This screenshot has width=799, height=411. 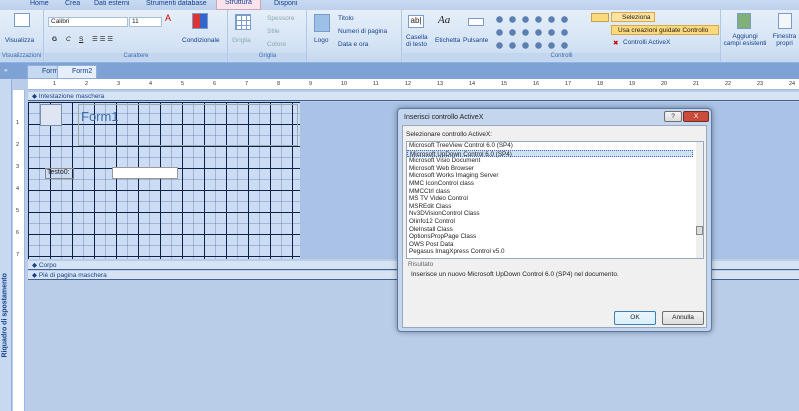 What do you see at coordinates (18, 167) in the screenshot?
I see `vruler-tick-label: 3` at bounding box center [18, 167].